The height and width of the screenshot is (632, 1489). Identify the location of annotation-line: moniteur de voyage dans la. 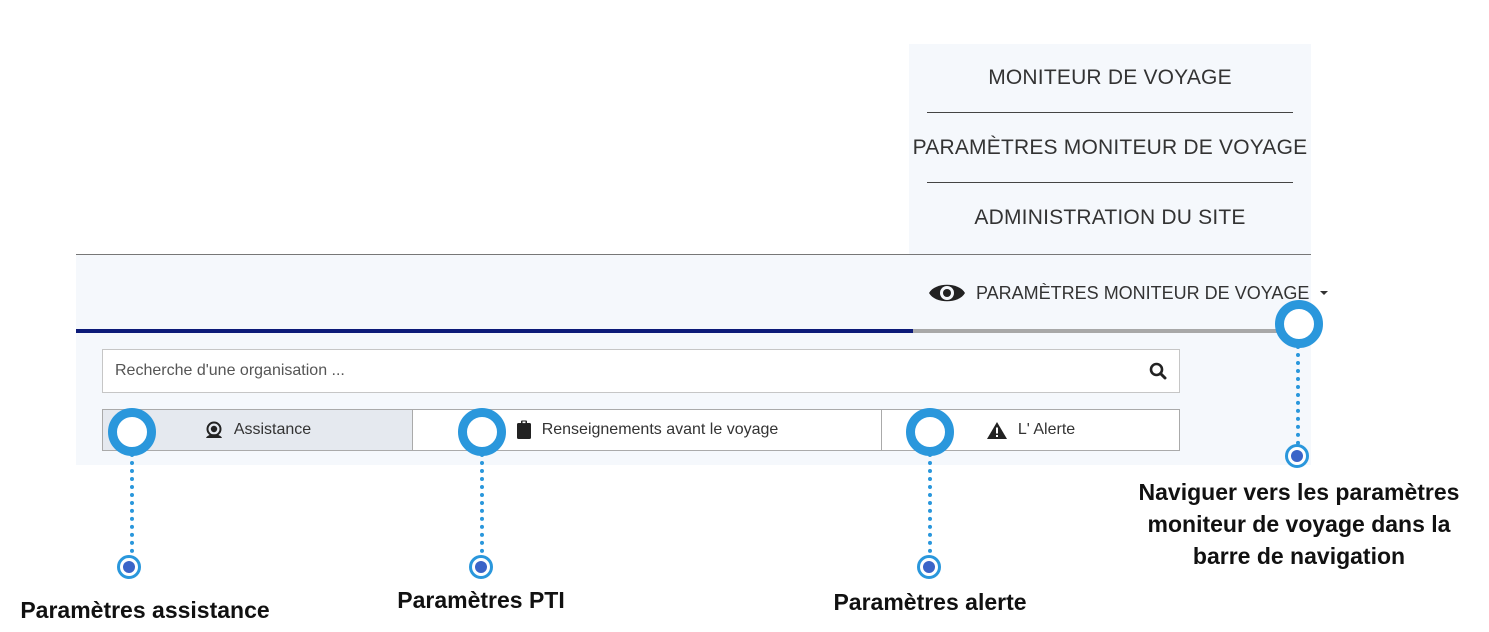
(1299, 524).